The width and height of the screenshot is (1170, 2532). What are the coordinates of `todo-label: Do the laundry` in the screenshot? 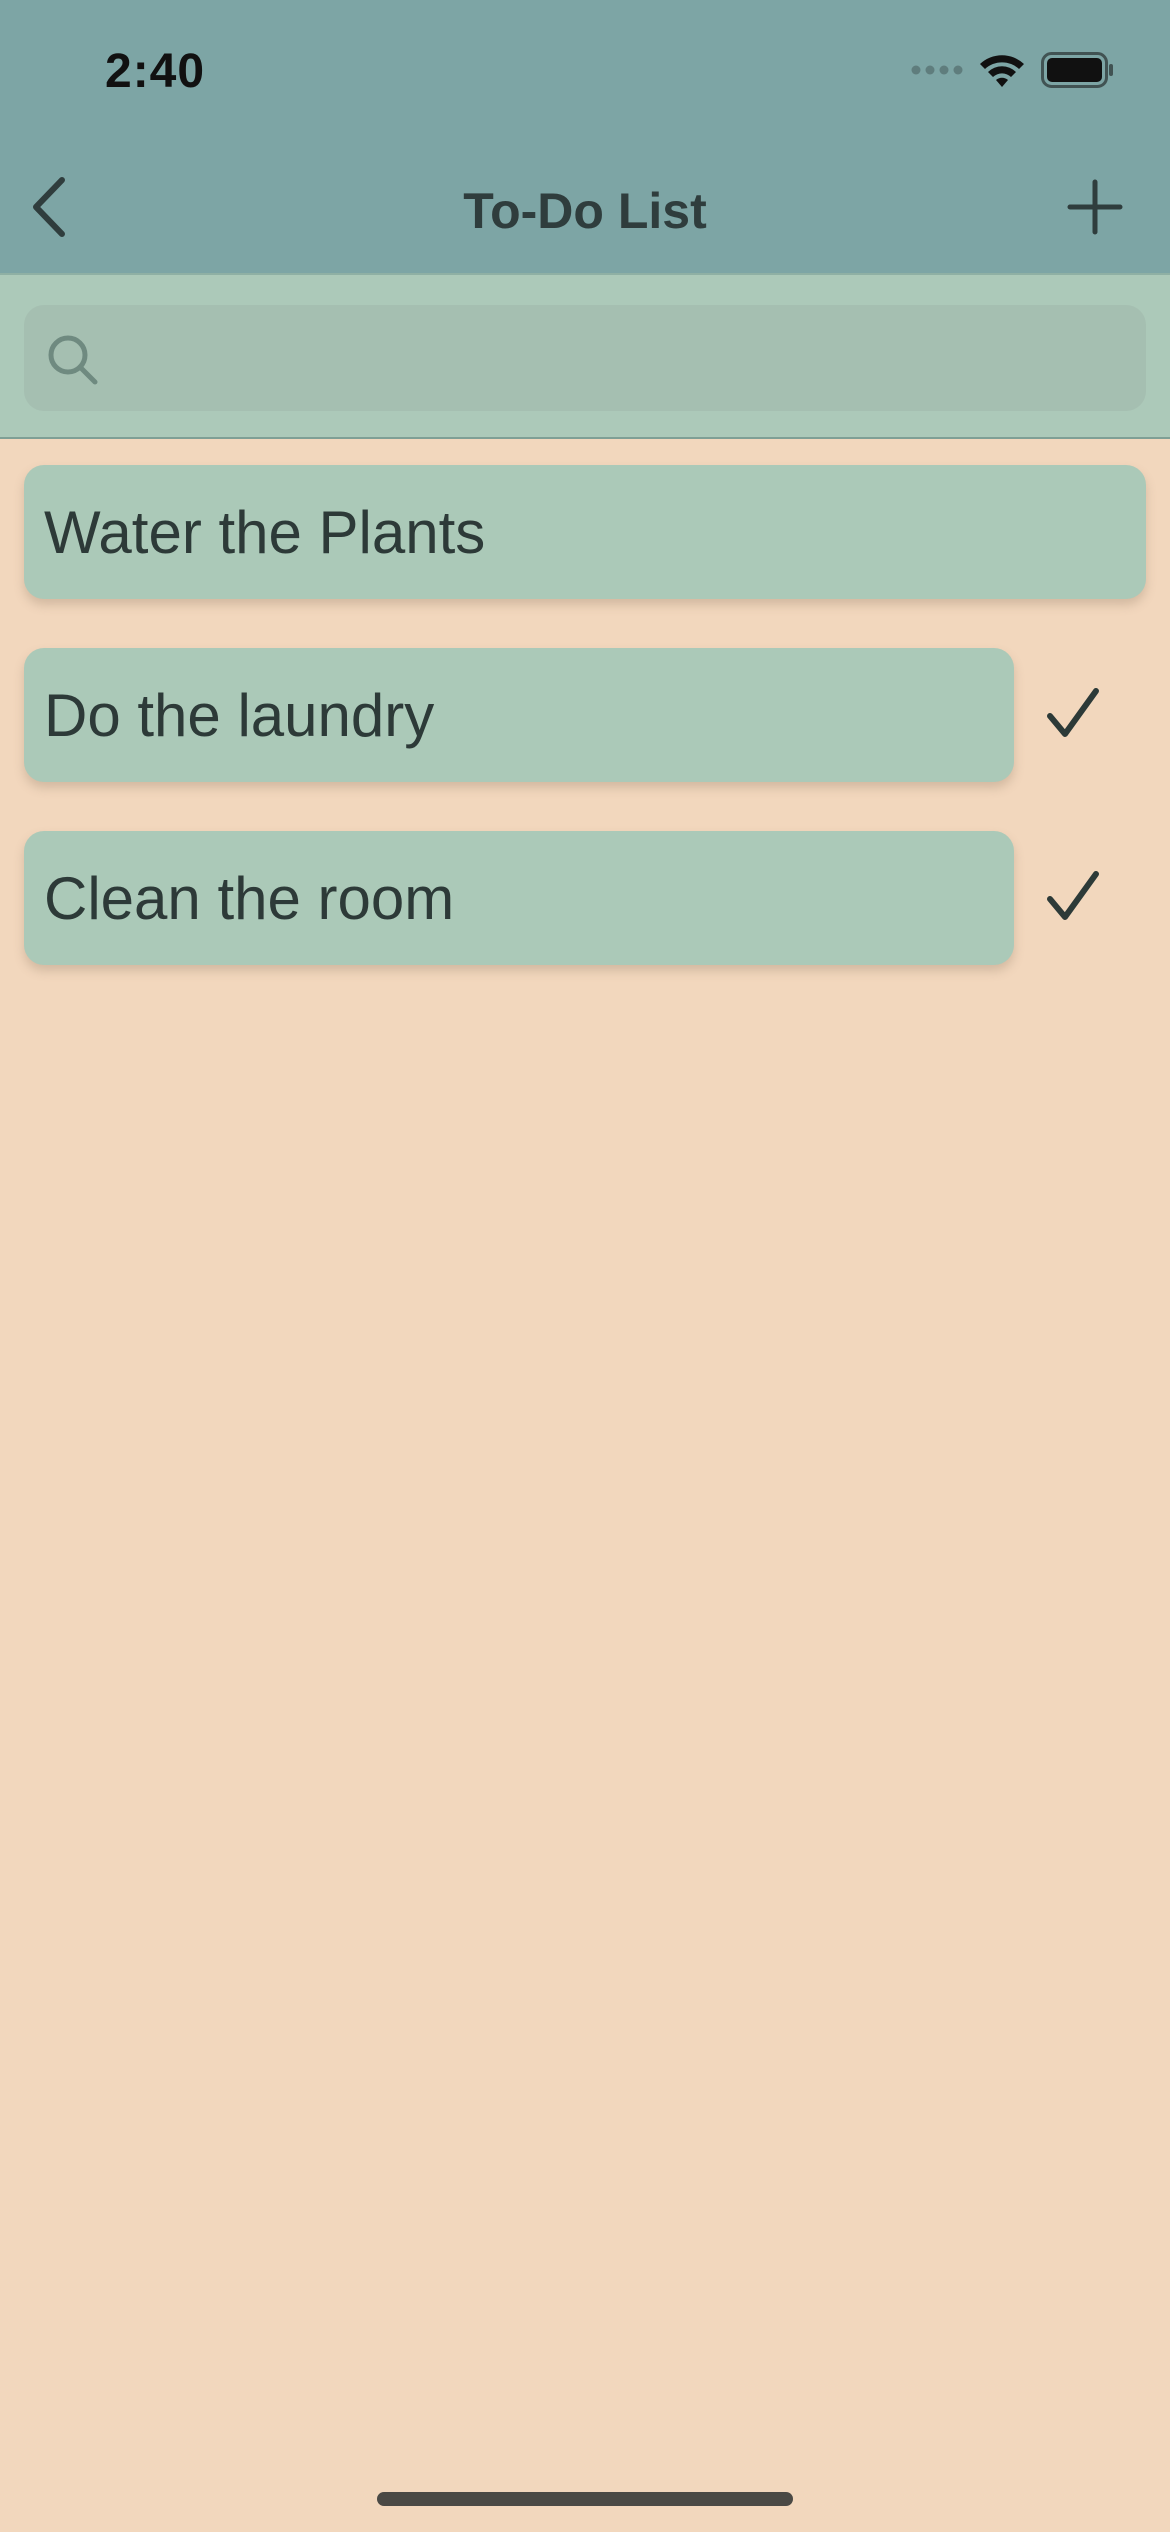 It's located at (239, 715).